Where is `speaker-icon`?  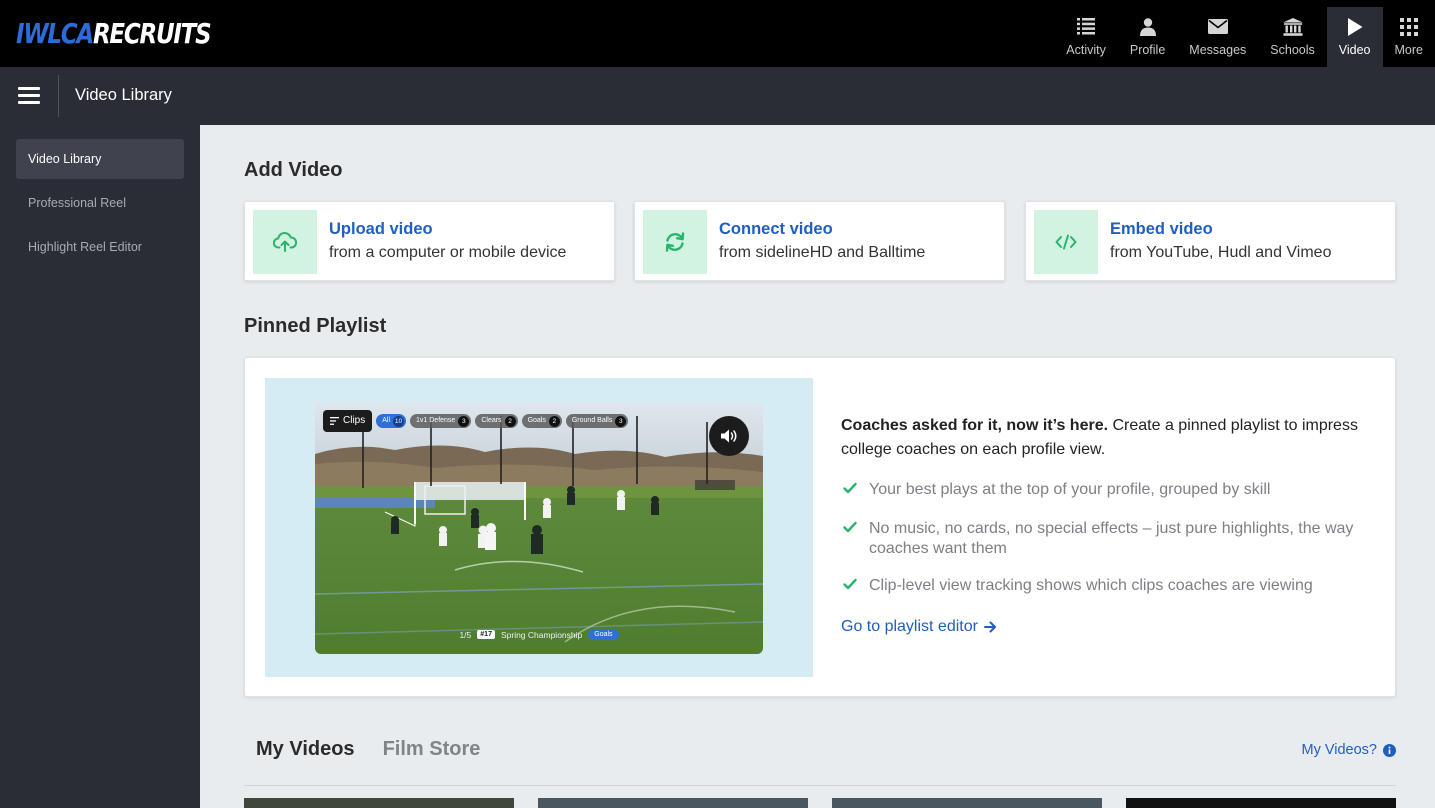
speaker-icon is located at coordinates (729, 436).